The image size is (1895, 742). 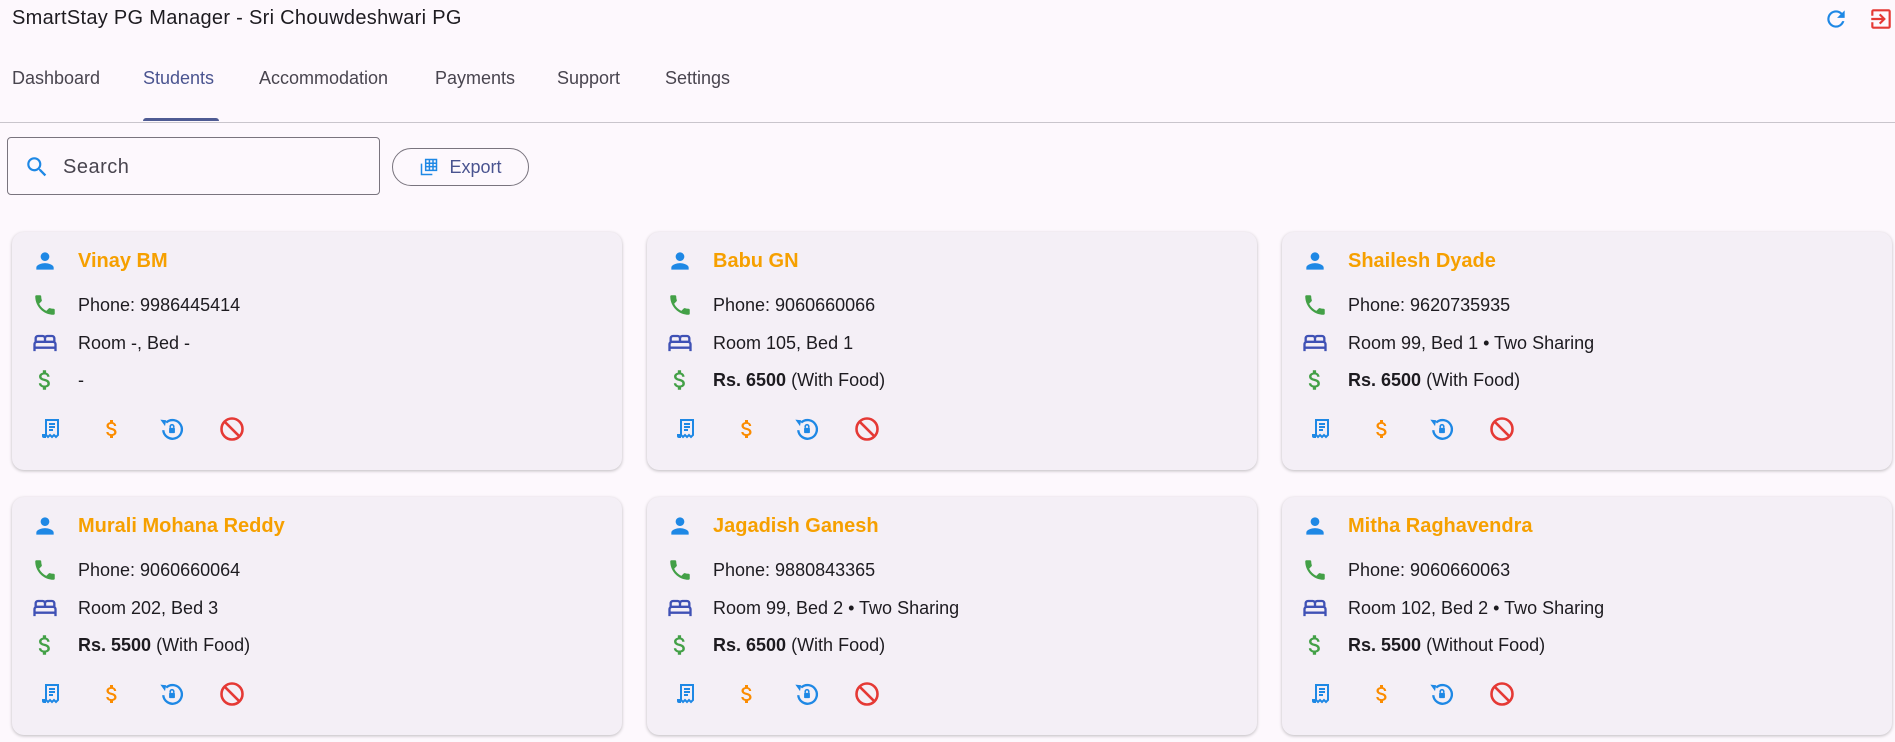 I want to click on phone-row: Phone: 9060660064, so click(x=135, y=570).